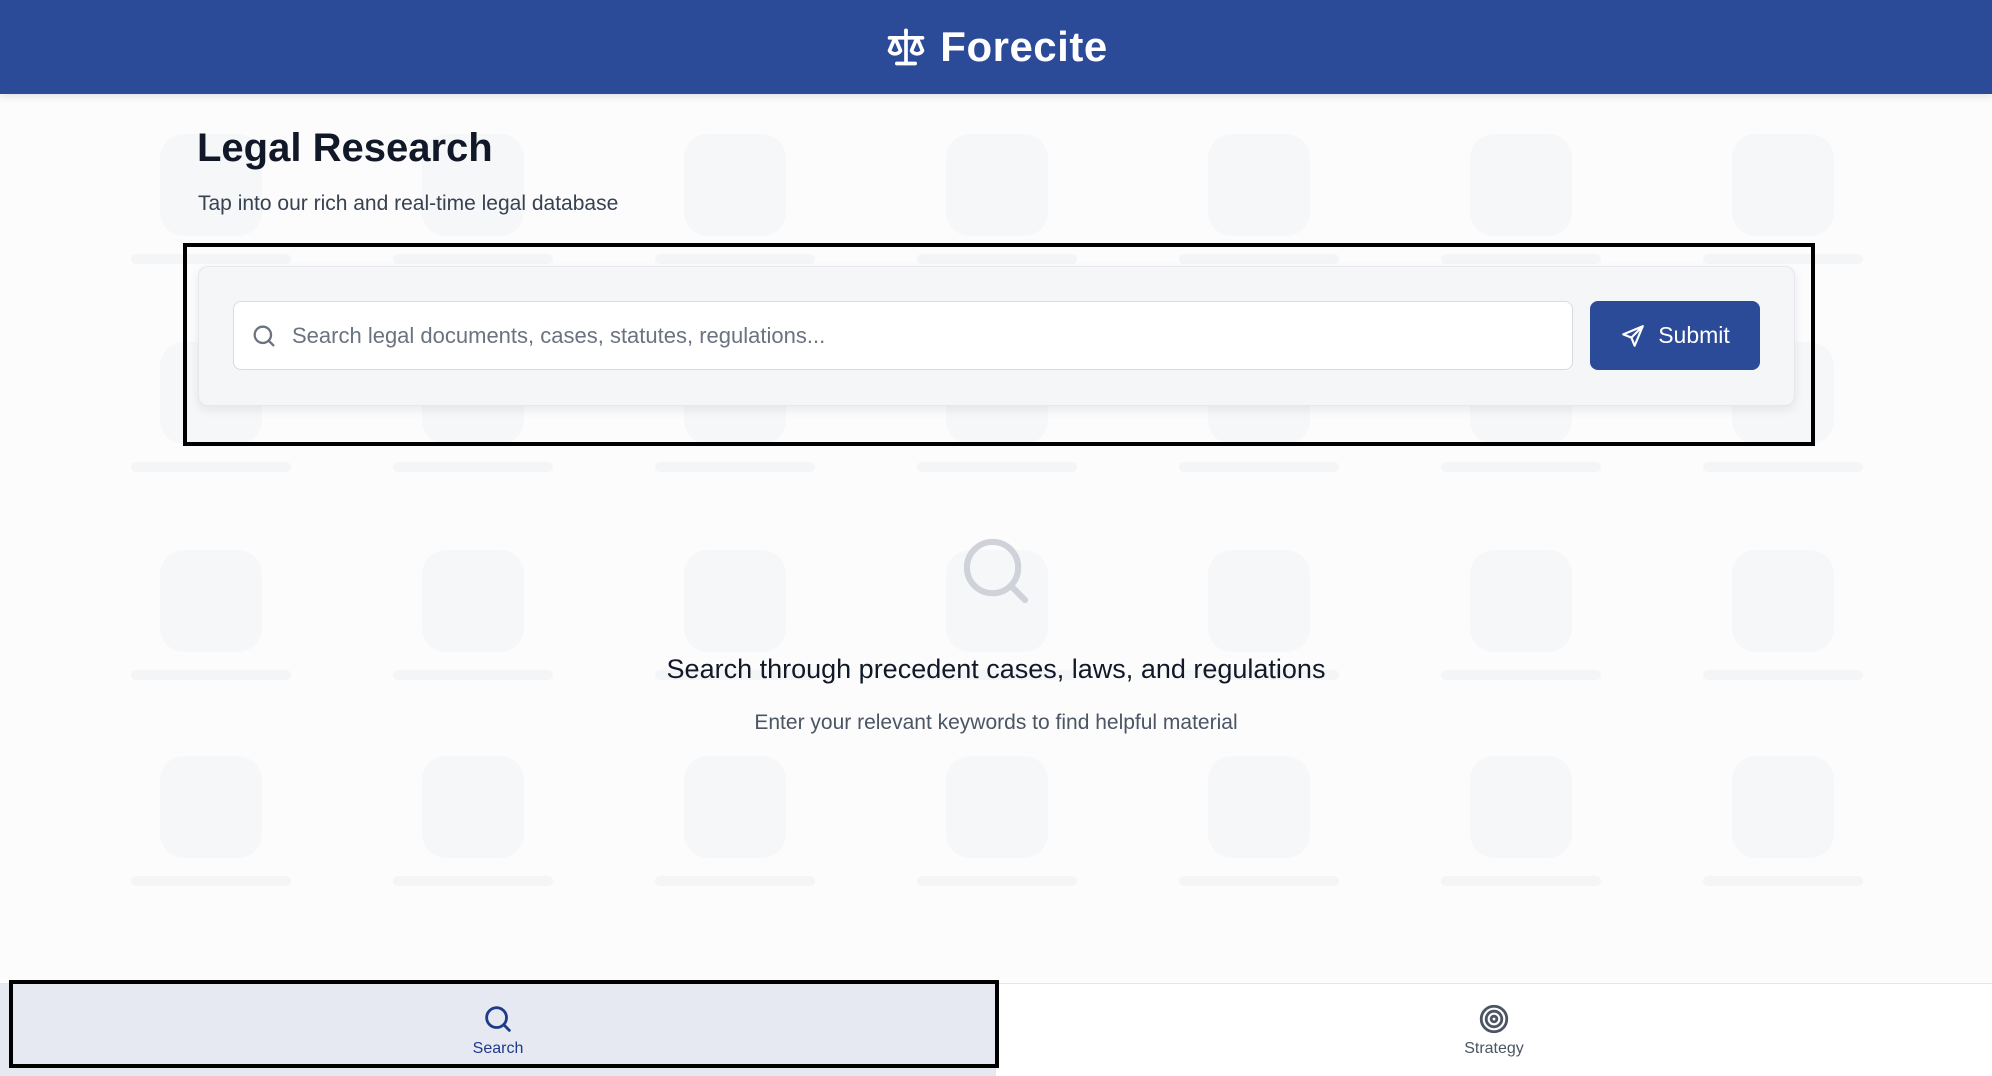  Describe the element at coordinates (906, 47) in the screenshot. I see `scales-icon` at that location.